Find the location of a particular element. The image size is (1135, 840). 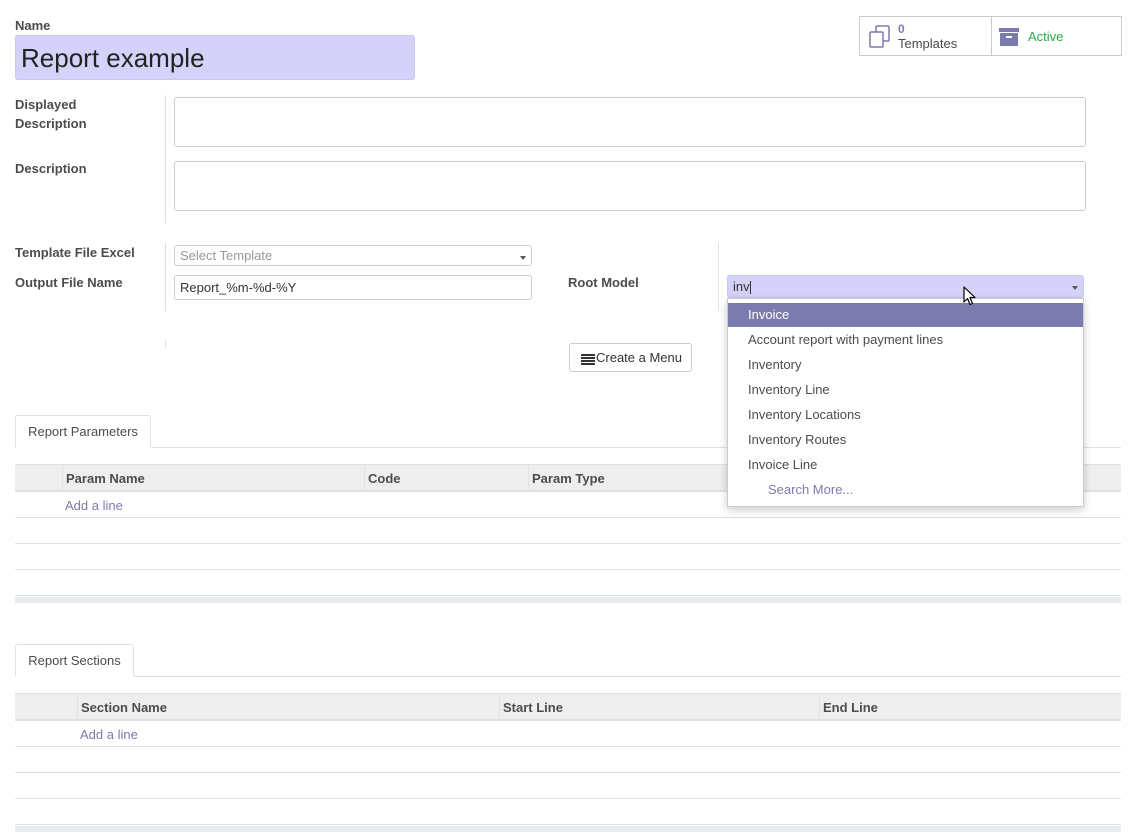

create-menu-label: Create a Menu is located at coordinates (639, 357).